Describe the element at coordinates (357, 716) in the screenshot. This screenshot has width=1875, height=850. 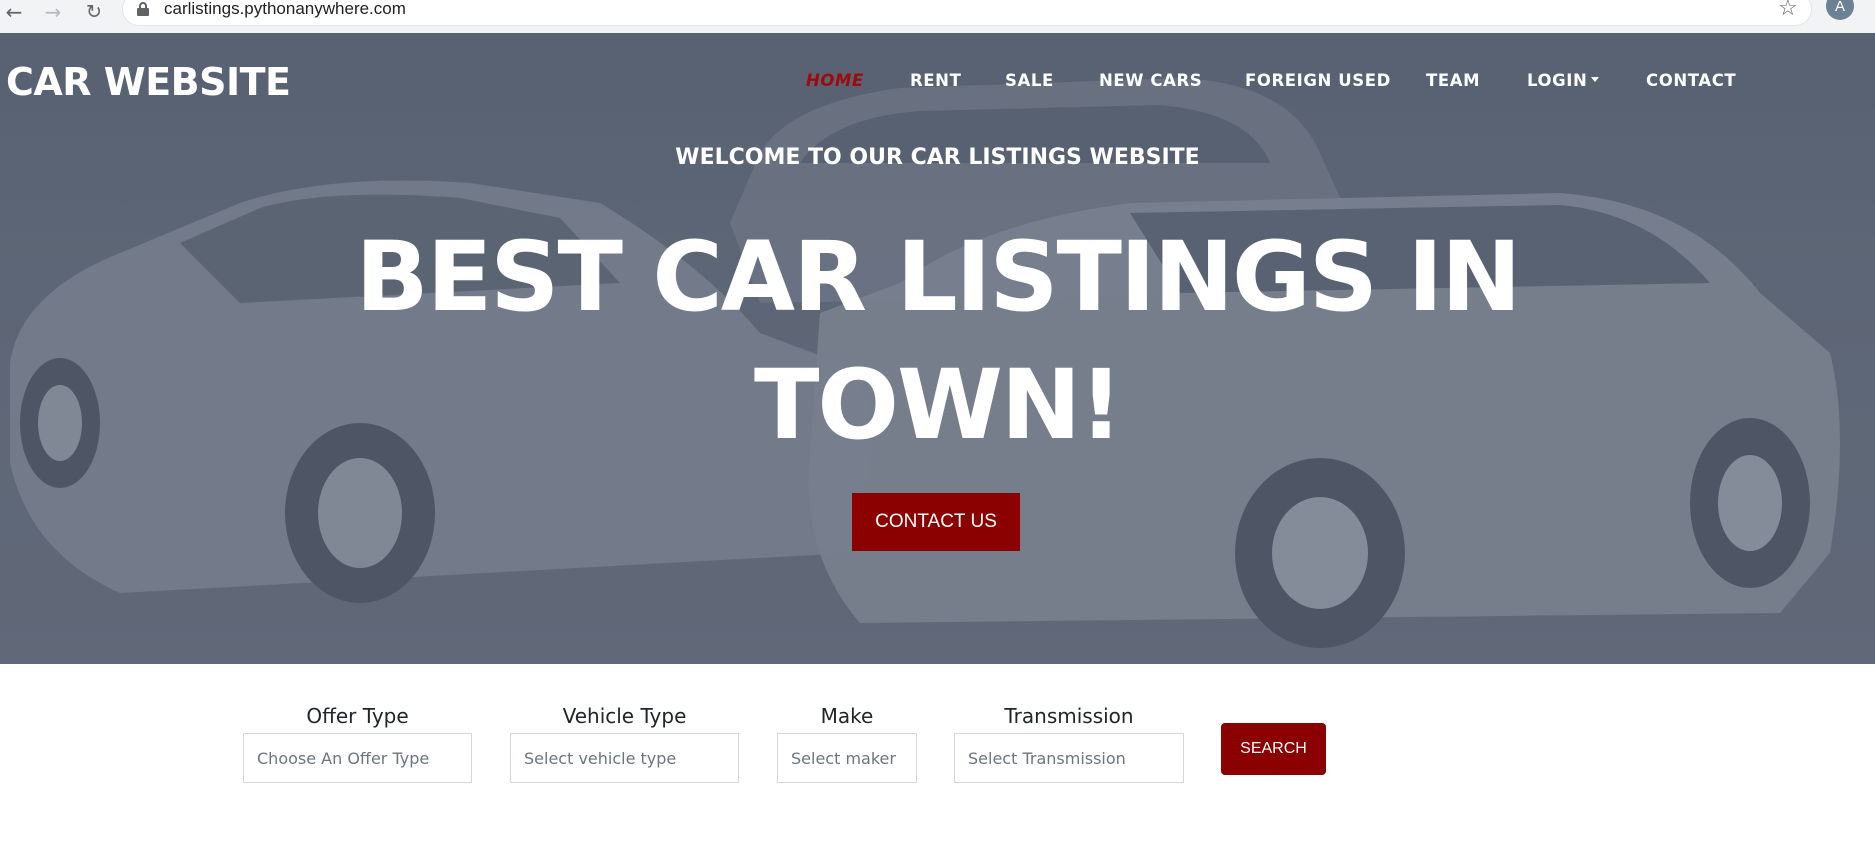
I see `offer-type-label: Offer Type` at that location.